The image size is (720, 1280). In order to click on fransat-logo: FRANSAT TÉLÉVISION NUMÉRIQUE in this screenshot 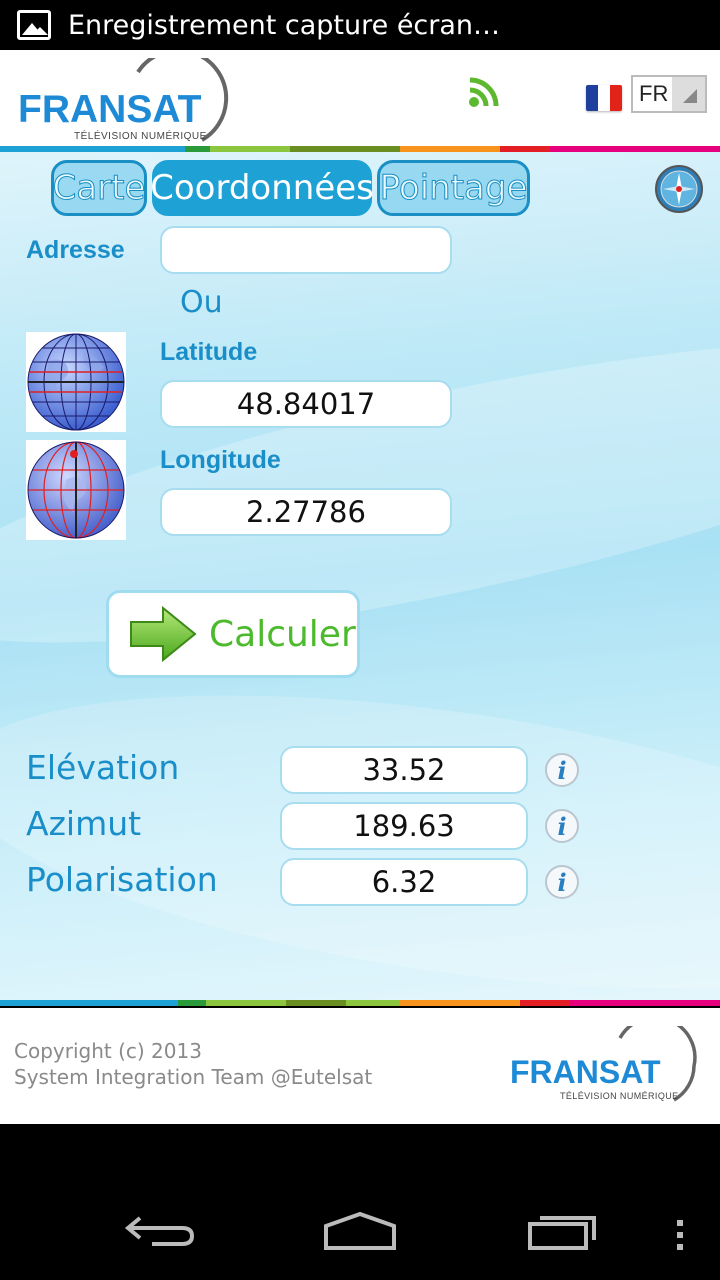, I will do `click(125, 103)`.